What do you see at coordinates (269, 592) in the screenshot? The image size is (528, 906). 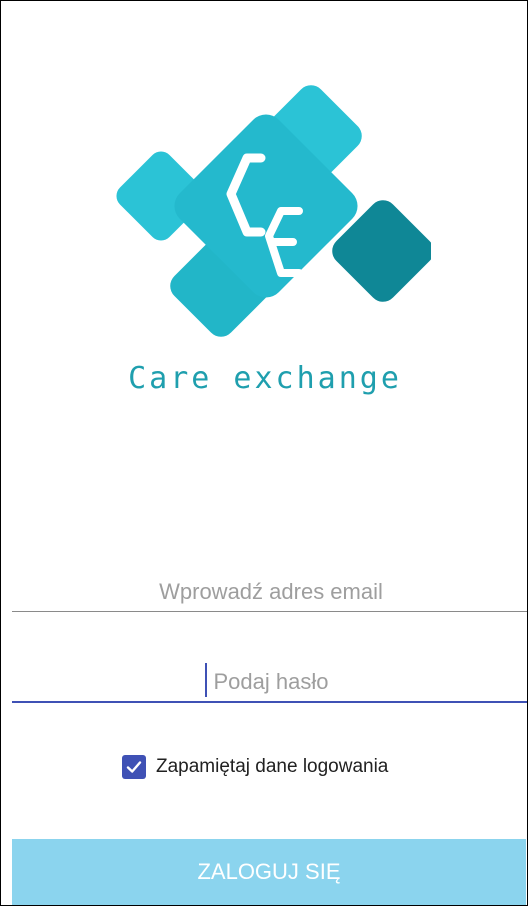 I see `email-input` at bounding box center [269, 592].